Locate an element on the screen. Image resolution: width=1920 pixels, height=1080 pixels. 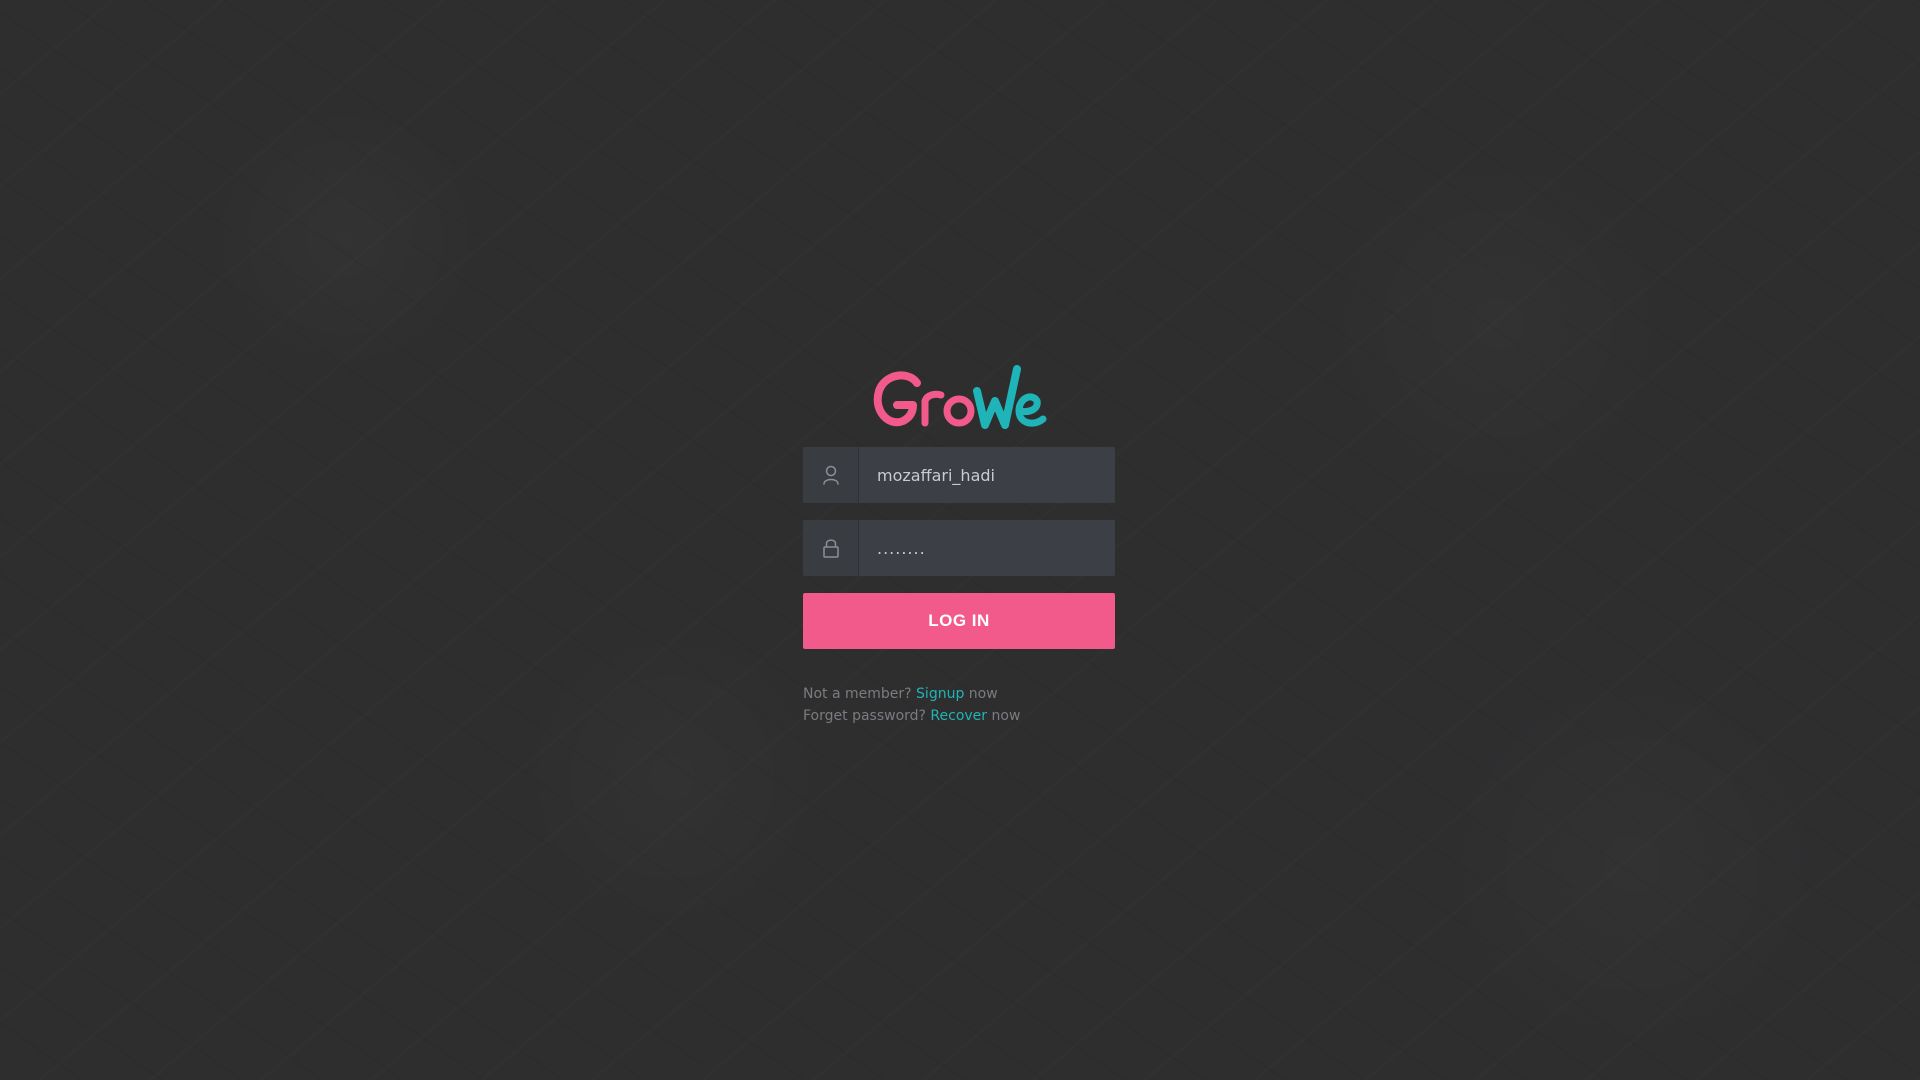
signup-line: Not a member? Signup now is located at coordinates (959, 694).